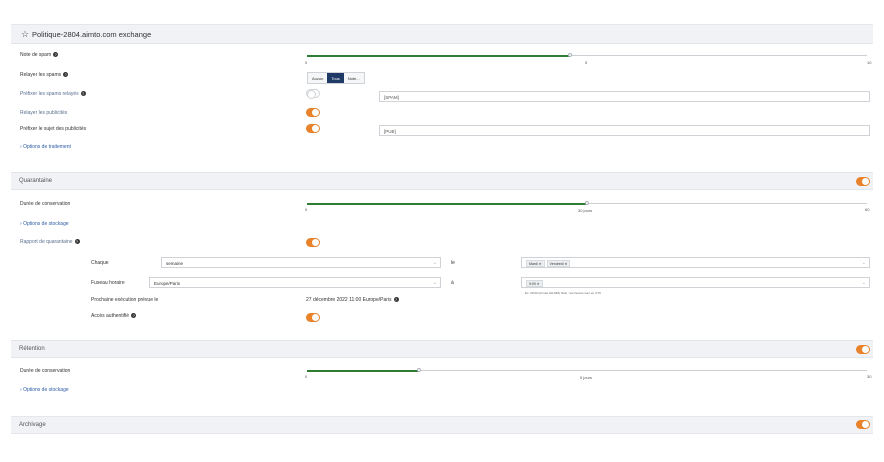 Image resolution: width=884 pixels, height=462 pixels. I want to click on note-spam-min: 0, so click(306, 62).